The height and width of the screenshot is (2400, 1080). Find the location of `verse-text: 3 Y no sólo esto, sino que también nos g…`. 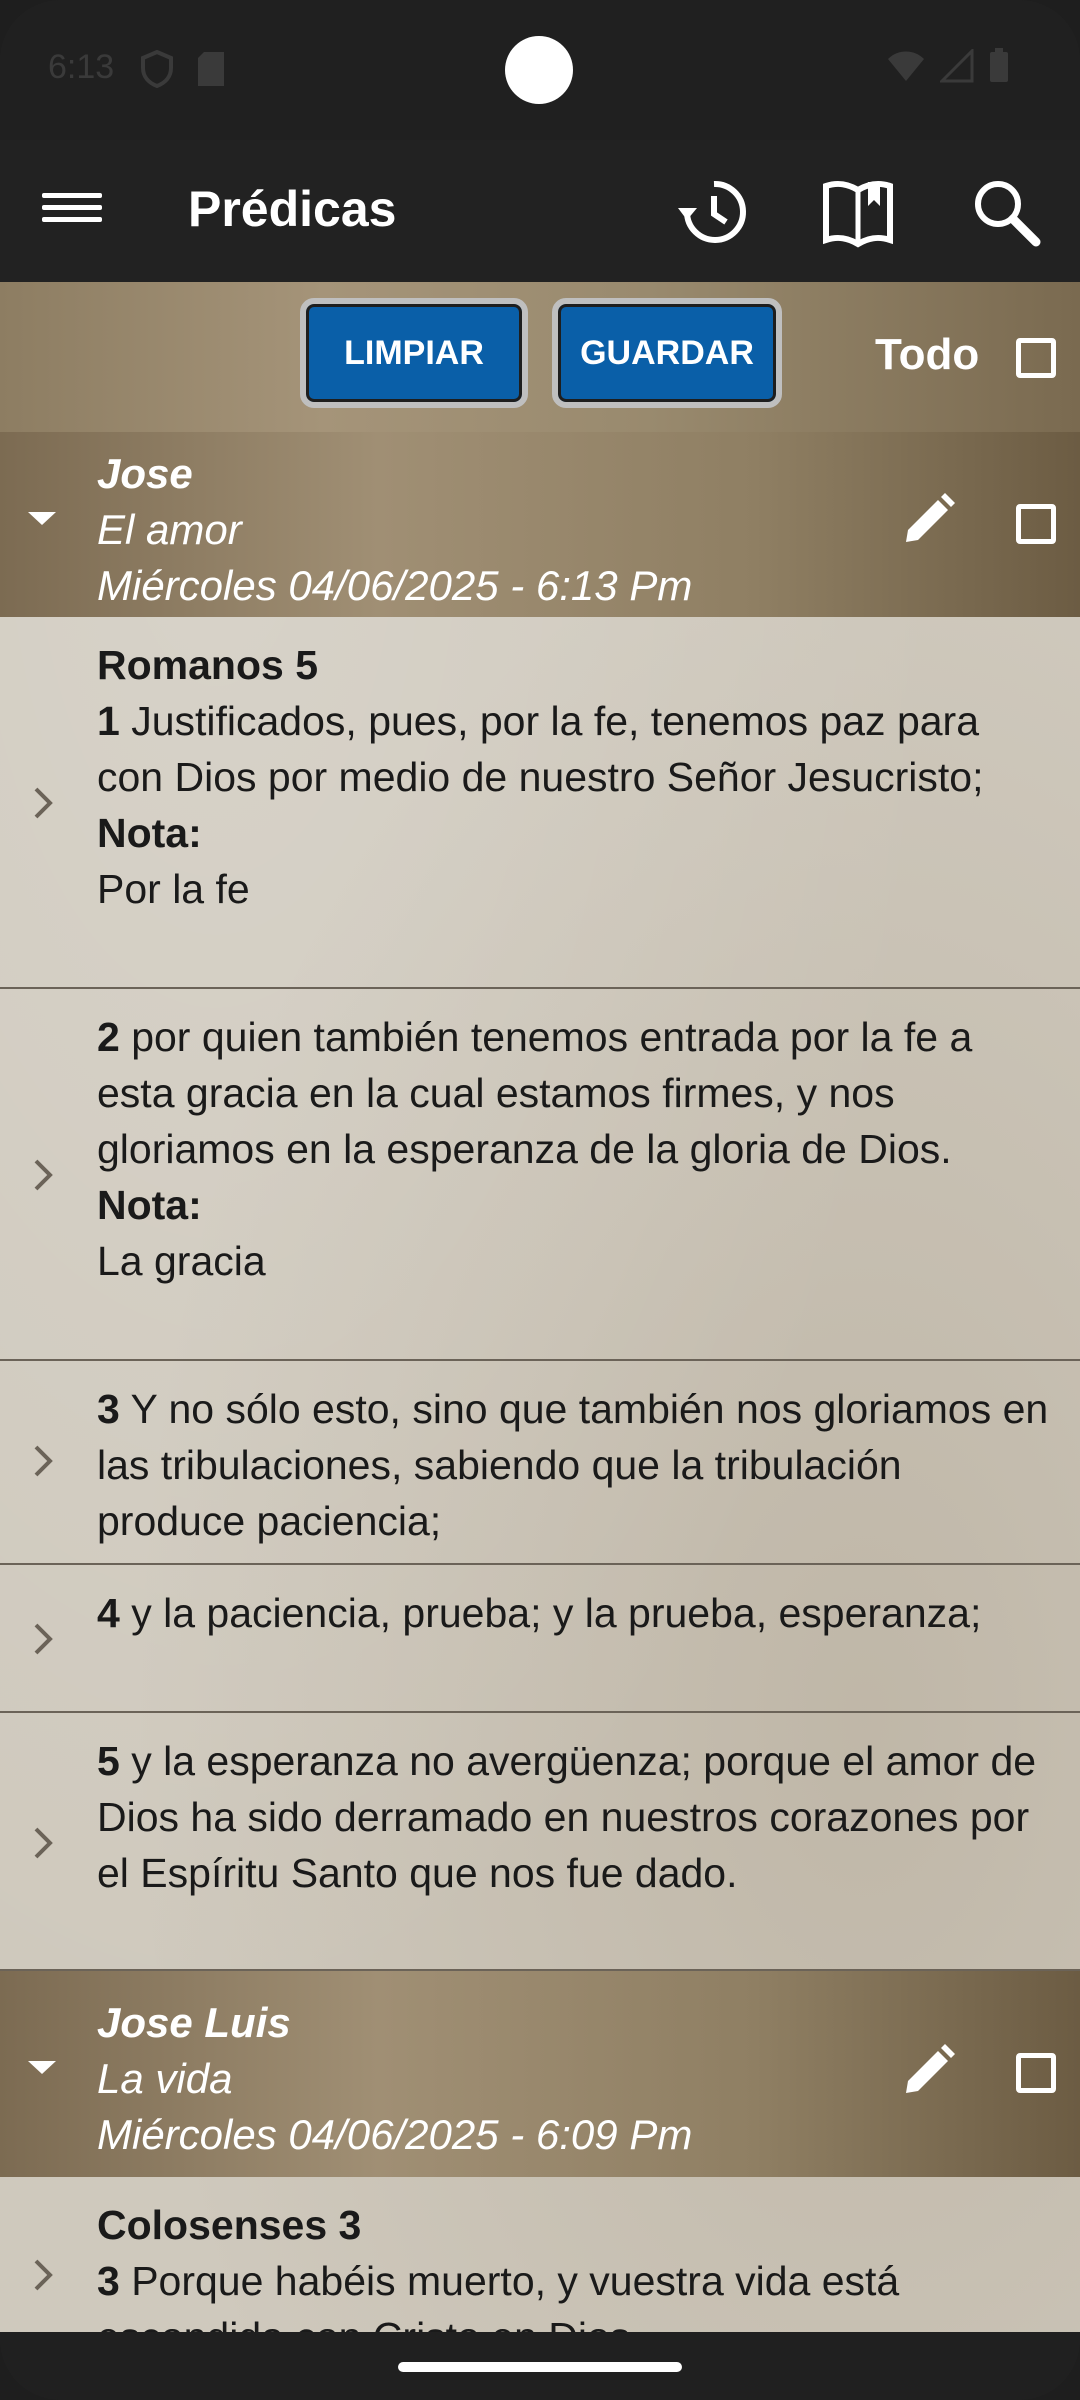

verse-text: 3 Y no sólo esto, sino que también nos g… is located at coordinates (573, 1465).